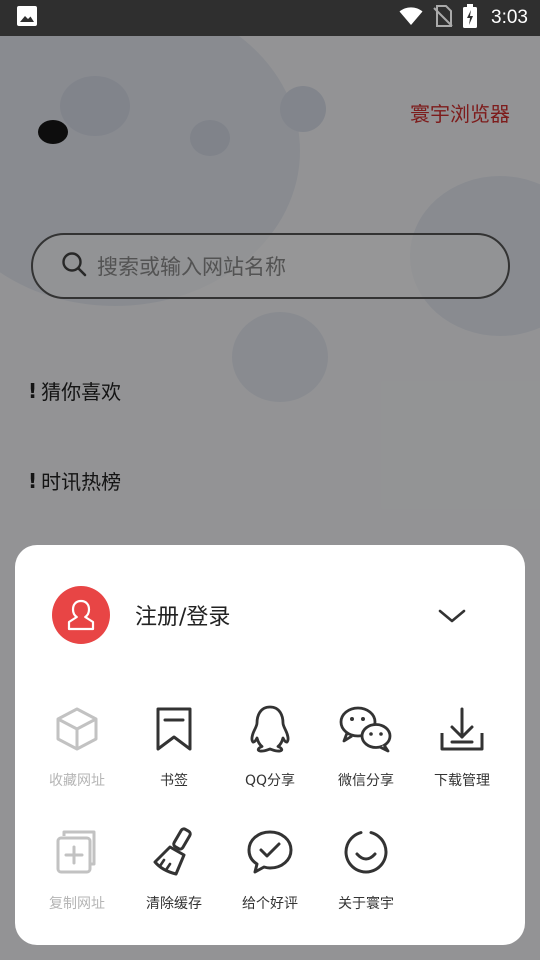  Describe the element at coordinates (270, 852) in the screenshot. I see `rating-icon` at that location.